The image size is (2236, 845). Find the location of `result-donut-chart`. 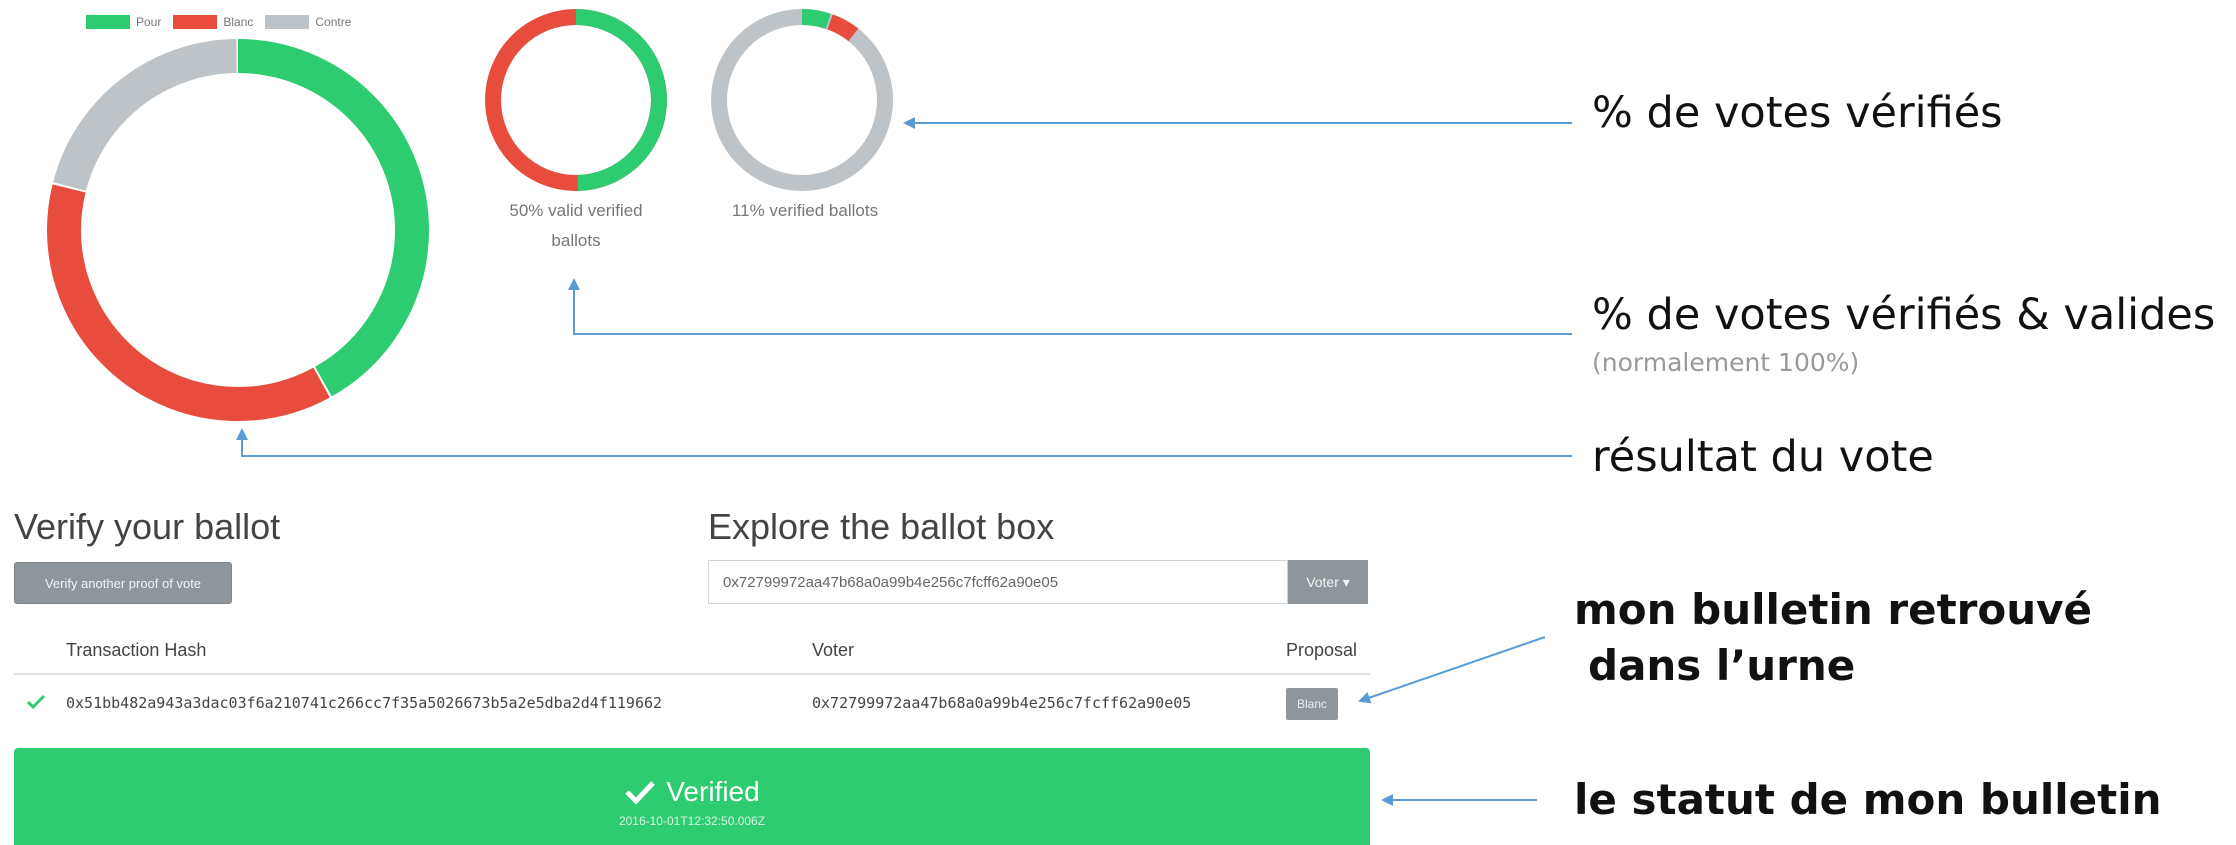

result-donut-chart is located at coordinates (238, 230).